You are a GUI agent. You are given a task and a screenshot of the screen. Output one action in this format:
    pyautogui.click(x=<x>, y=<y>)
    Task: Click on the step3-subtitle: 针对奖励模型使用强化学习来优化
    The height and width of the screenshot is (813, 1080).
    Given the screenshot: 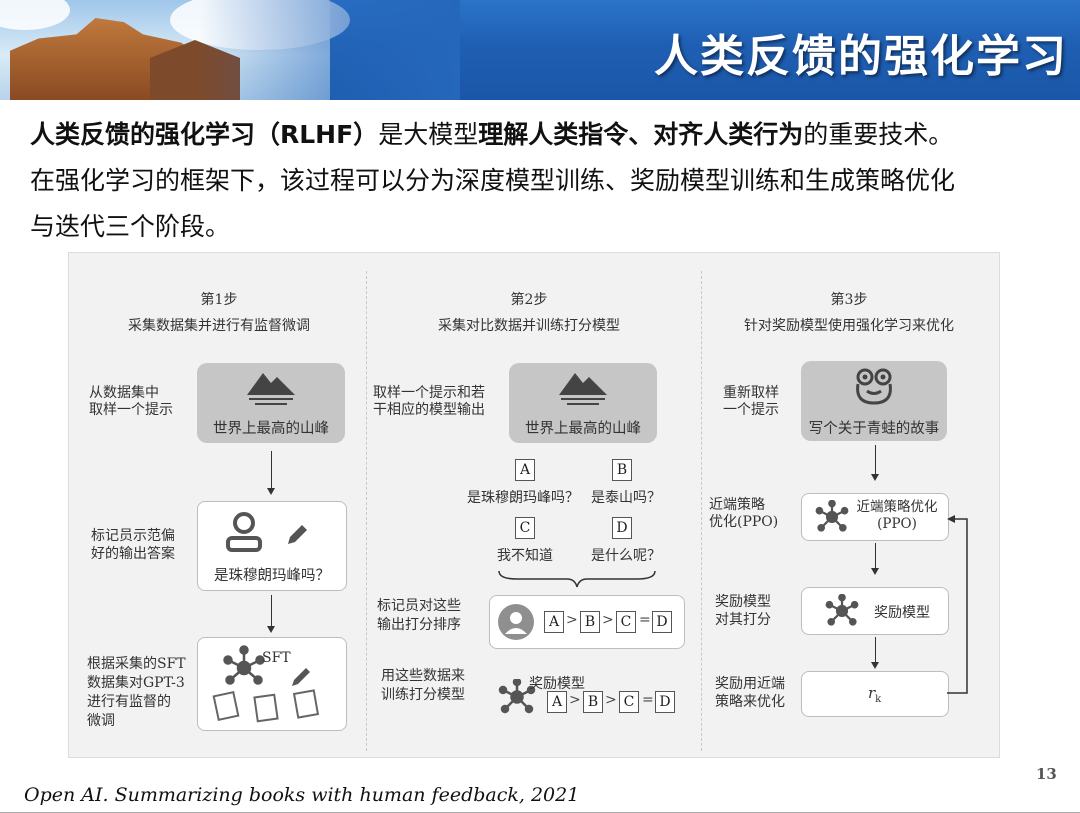 What is the action you would take?
    pyautogui.click(x=849, y=326)
    